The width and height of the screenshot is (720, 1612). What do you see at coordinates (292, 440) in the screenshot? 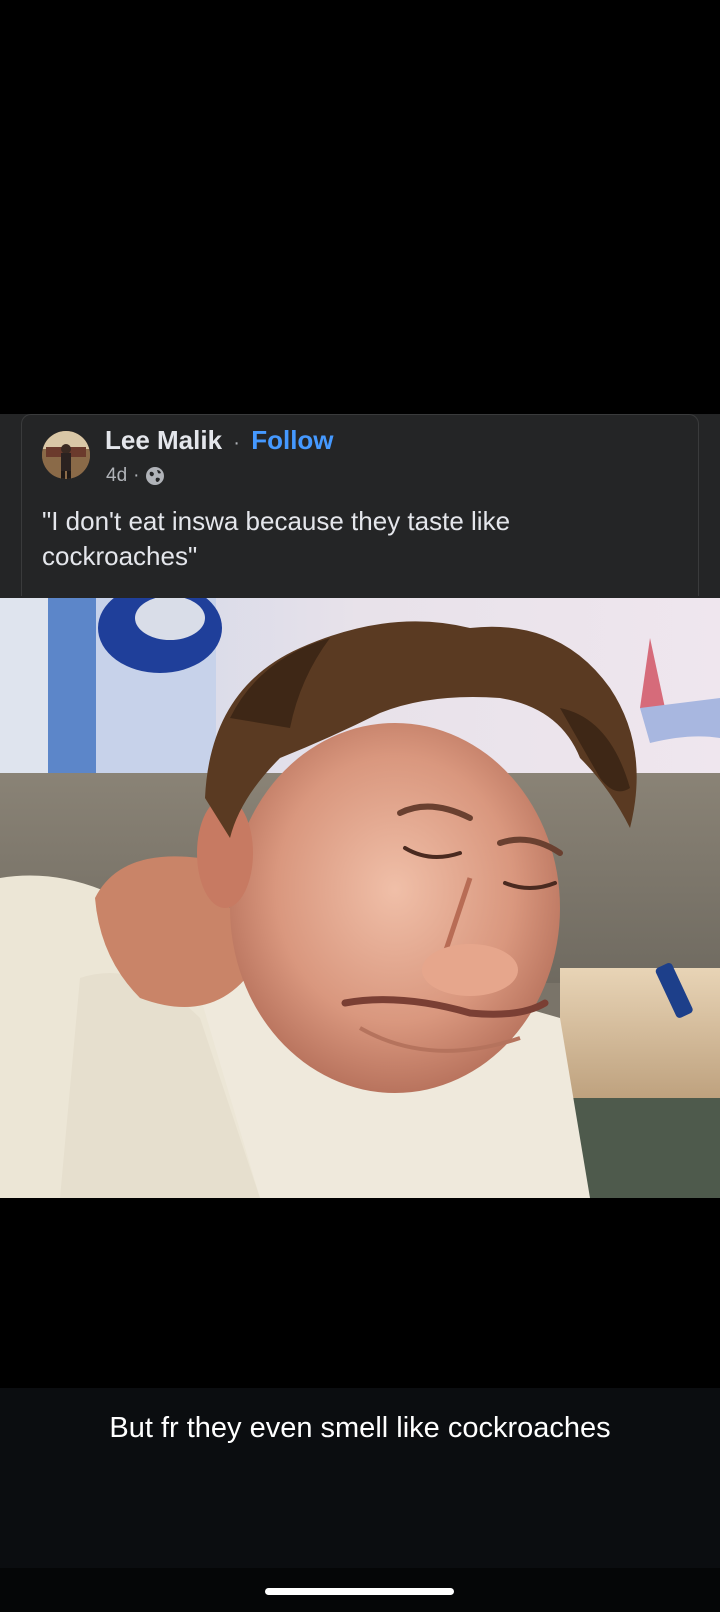
I see `follow-button: Follow` at bounding box center [292, 440].